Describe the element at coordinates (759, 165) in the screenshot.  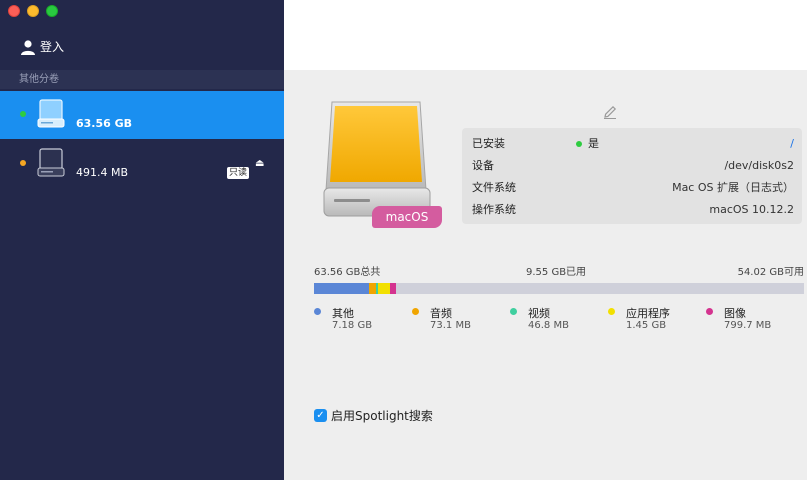
I see `device-value: /dev/disk0s2` at that location.